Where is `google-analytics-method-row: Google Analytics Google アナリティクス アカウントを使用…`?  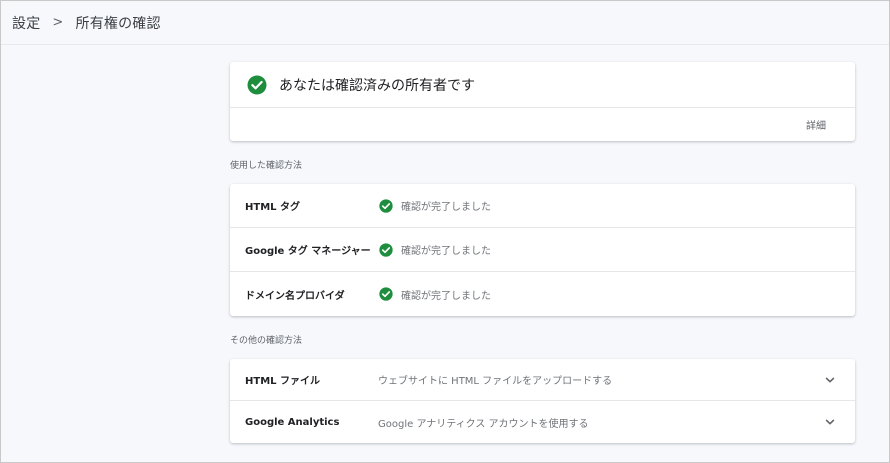
google-analytics-method-row: Google Analytics Google アナリティクス アカウントを使用… is located at coordinates (542, 422).